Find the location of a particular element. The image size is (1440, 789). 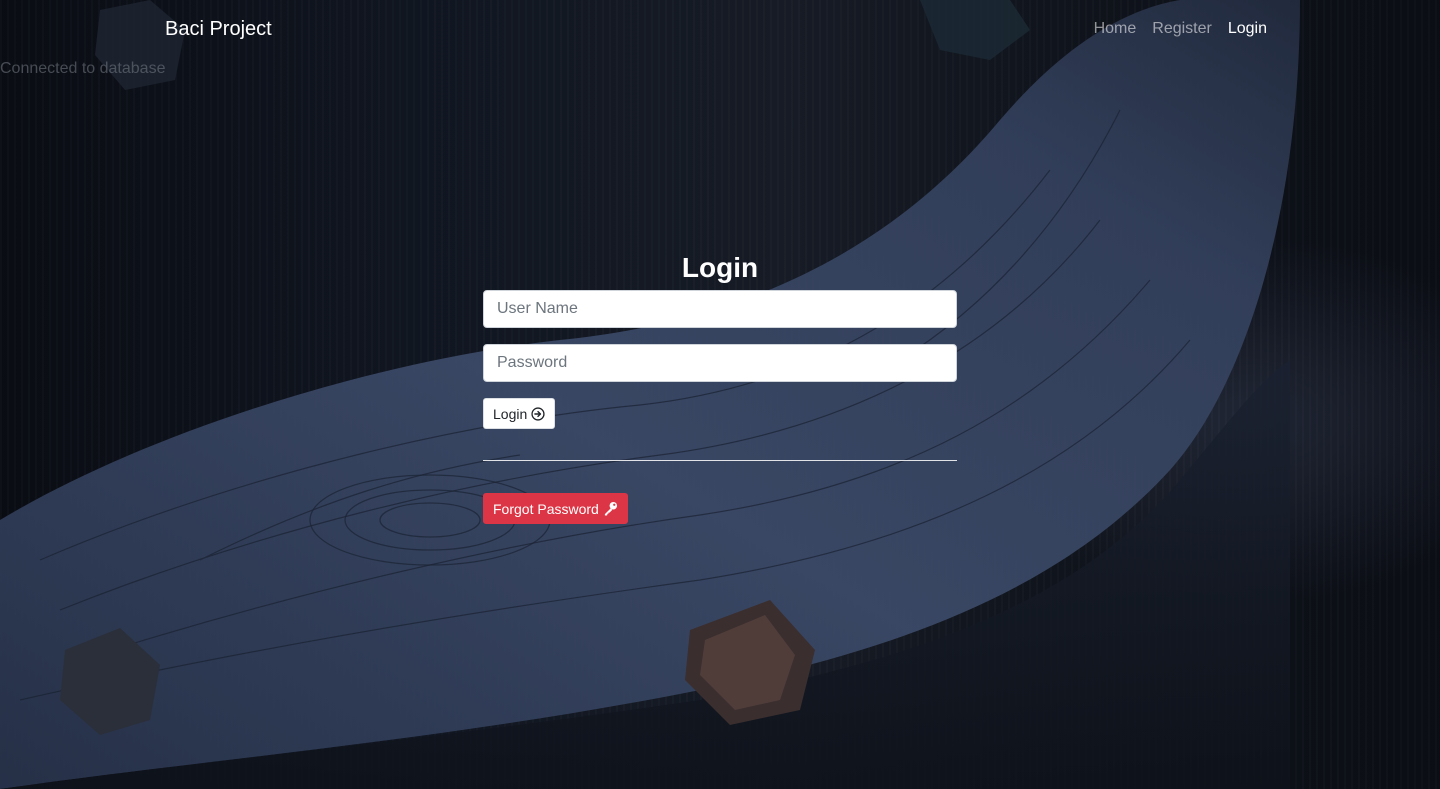

nav-links: Home Register Login is located at coordinates (1176, 29).